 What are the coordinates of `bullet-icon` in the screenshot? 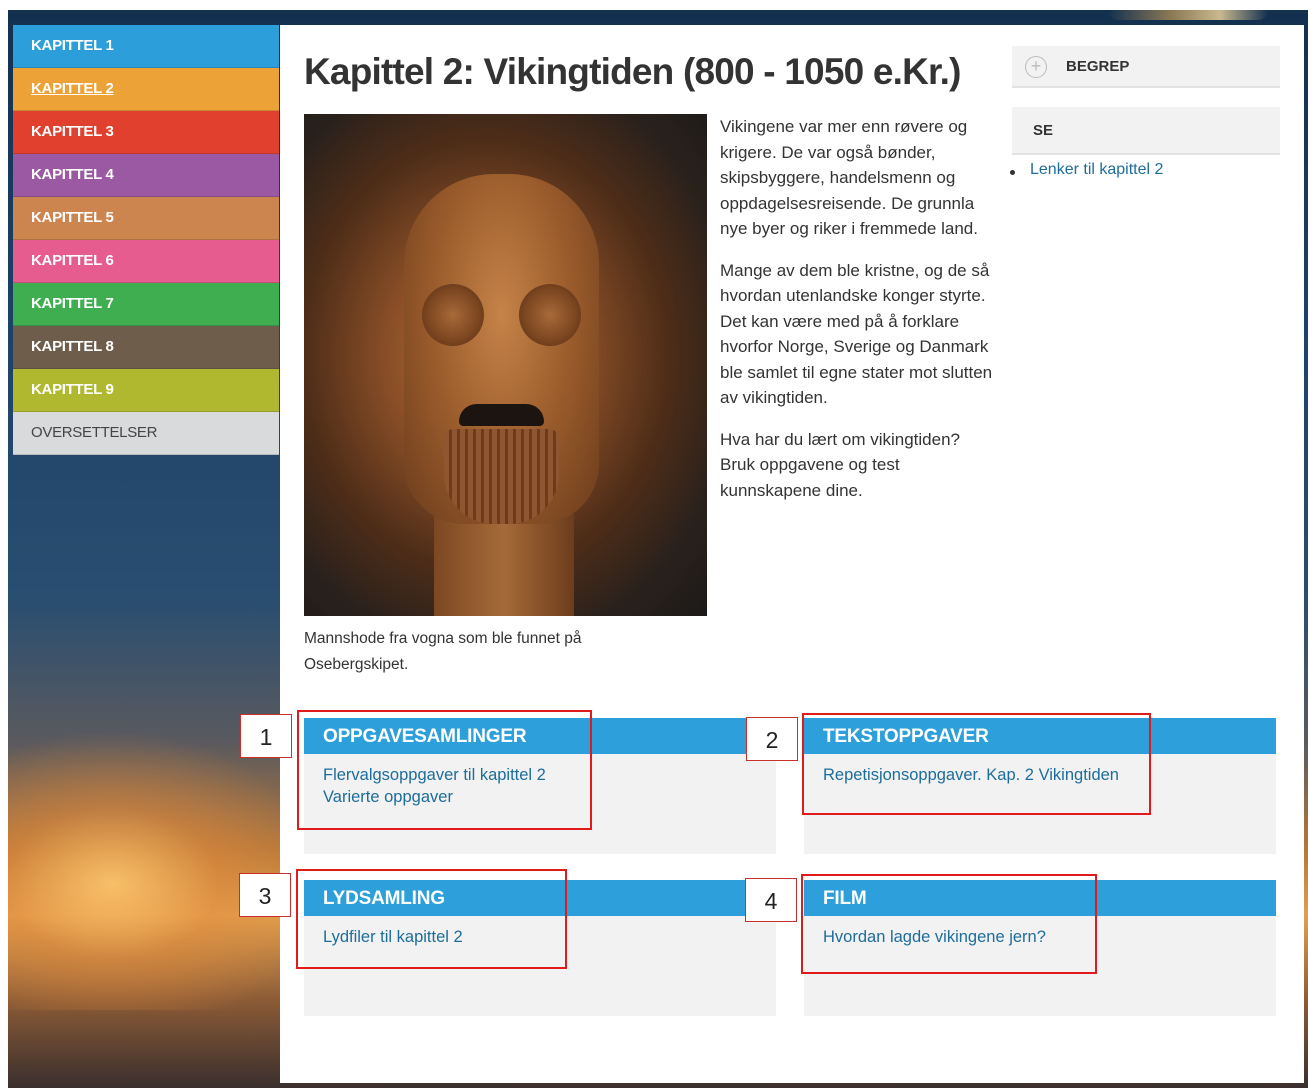 It's located at (1012, 172).